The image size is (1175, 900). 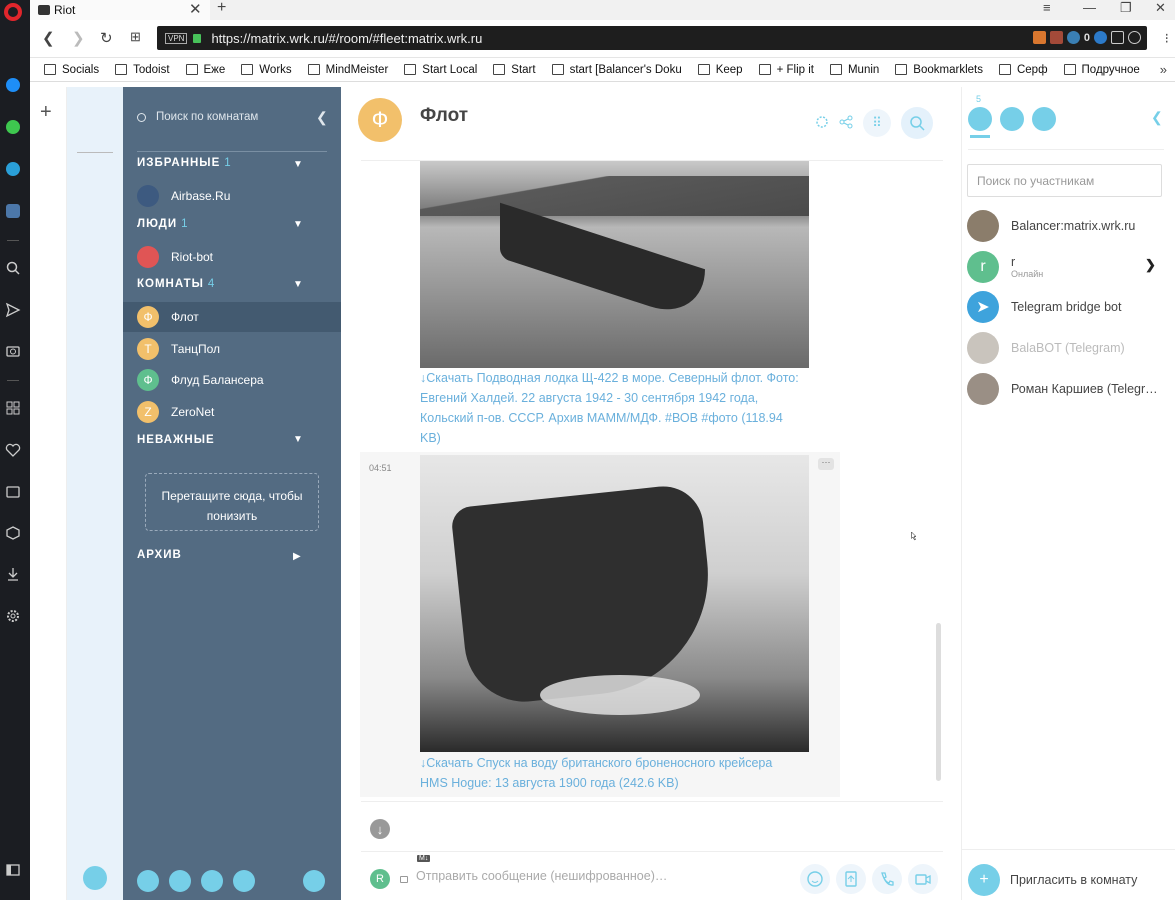 I want to click on invite-button: + Пригласить в комнату, so click(x=1052, y=880).